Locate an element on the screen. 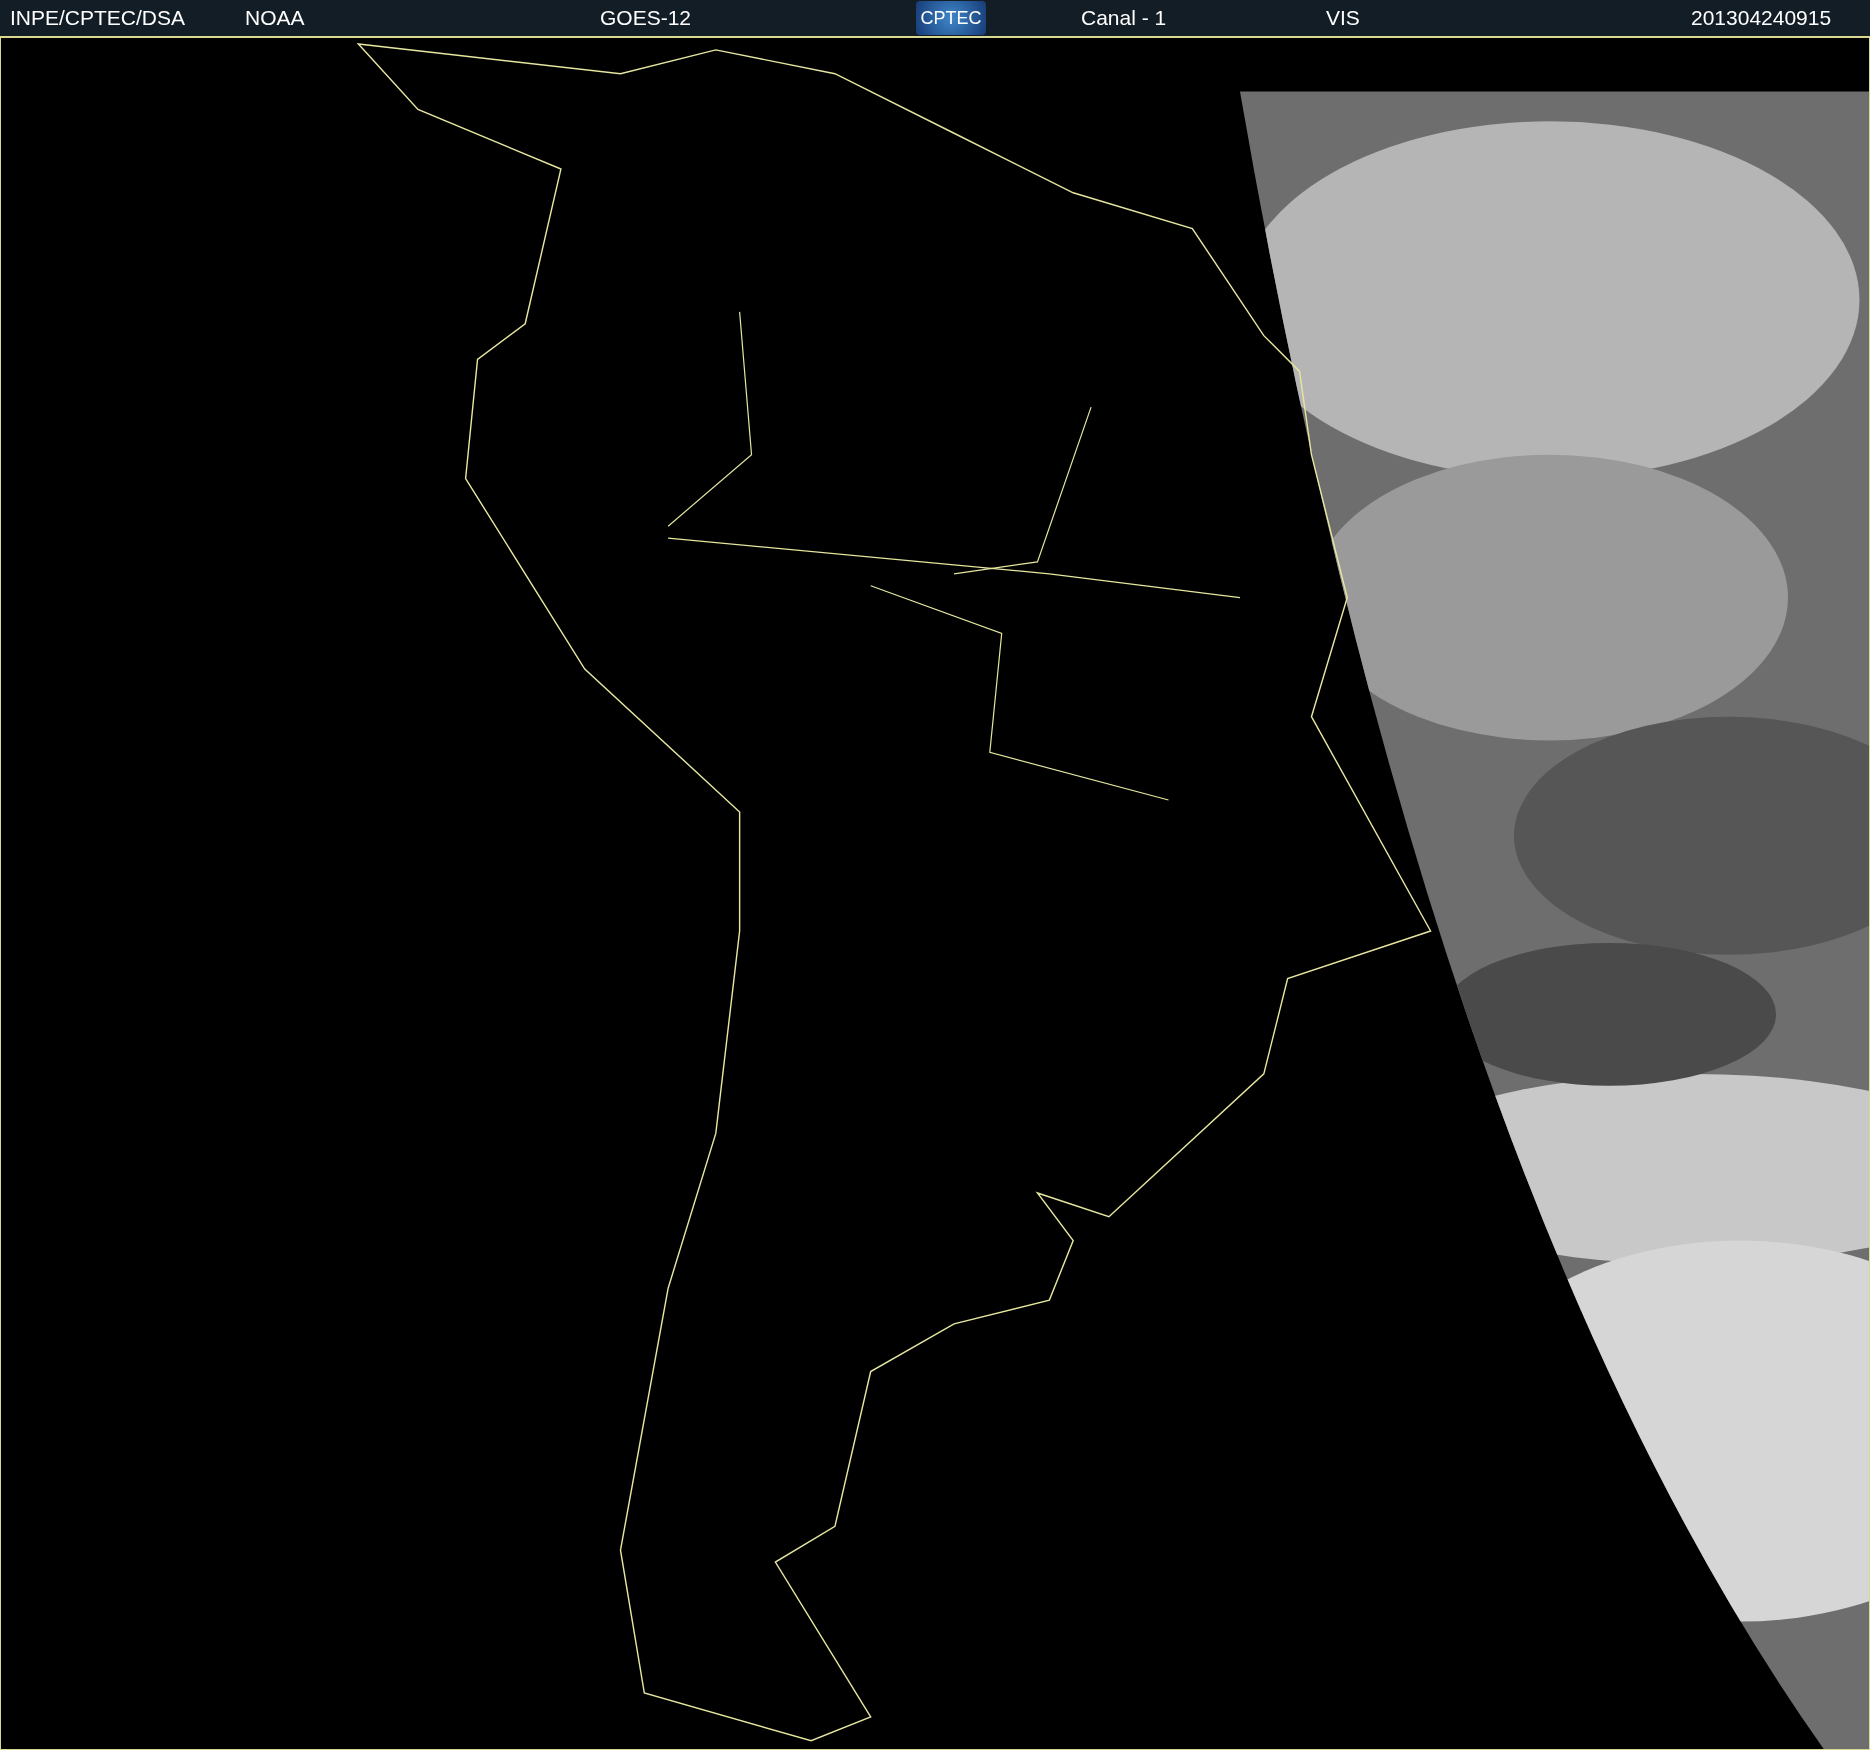  channel-label: Canal - 1 is located at coordinates (1124, 18).